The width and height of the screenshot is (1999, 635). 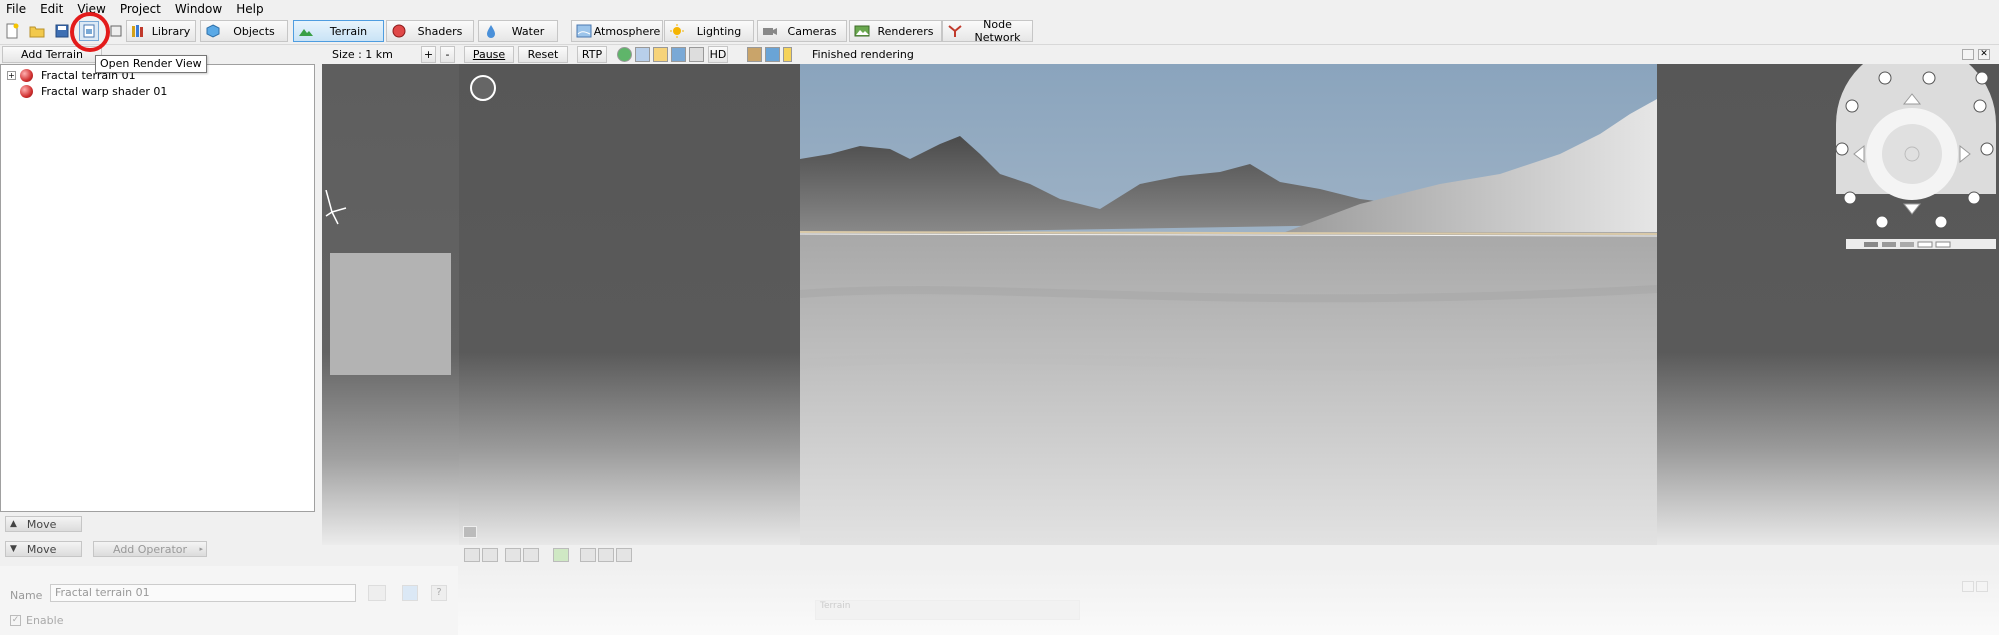 What do you see at coordinates (470, 532) in the screenshot?
I see `viewport-options-icon` at bounding box center [470, 532].